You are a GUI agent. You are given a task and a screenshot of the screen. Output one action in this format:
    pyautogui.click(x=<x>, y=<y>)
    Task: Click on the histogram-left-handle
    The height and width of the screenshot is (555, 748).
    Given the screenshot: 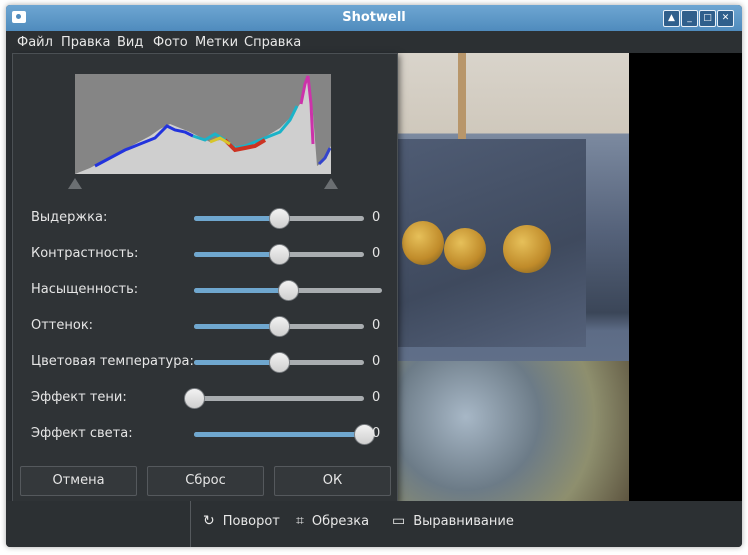 What is the action you would take?
    pyautogui.click(x=75, y=183)
    